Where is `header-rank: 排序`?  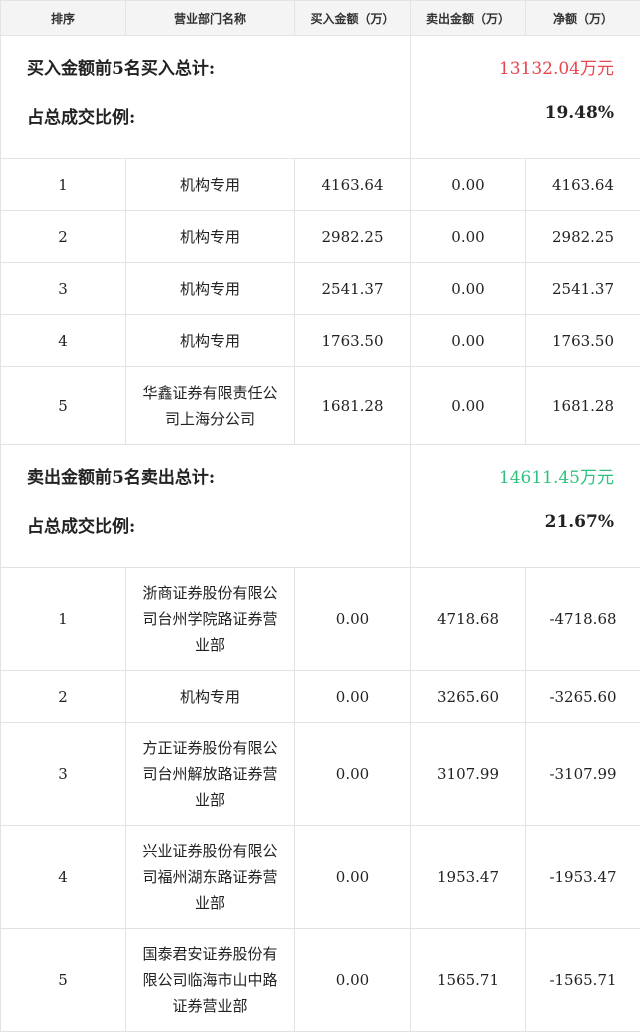
header-rank: 排序 is located at coordinates (63, 18).